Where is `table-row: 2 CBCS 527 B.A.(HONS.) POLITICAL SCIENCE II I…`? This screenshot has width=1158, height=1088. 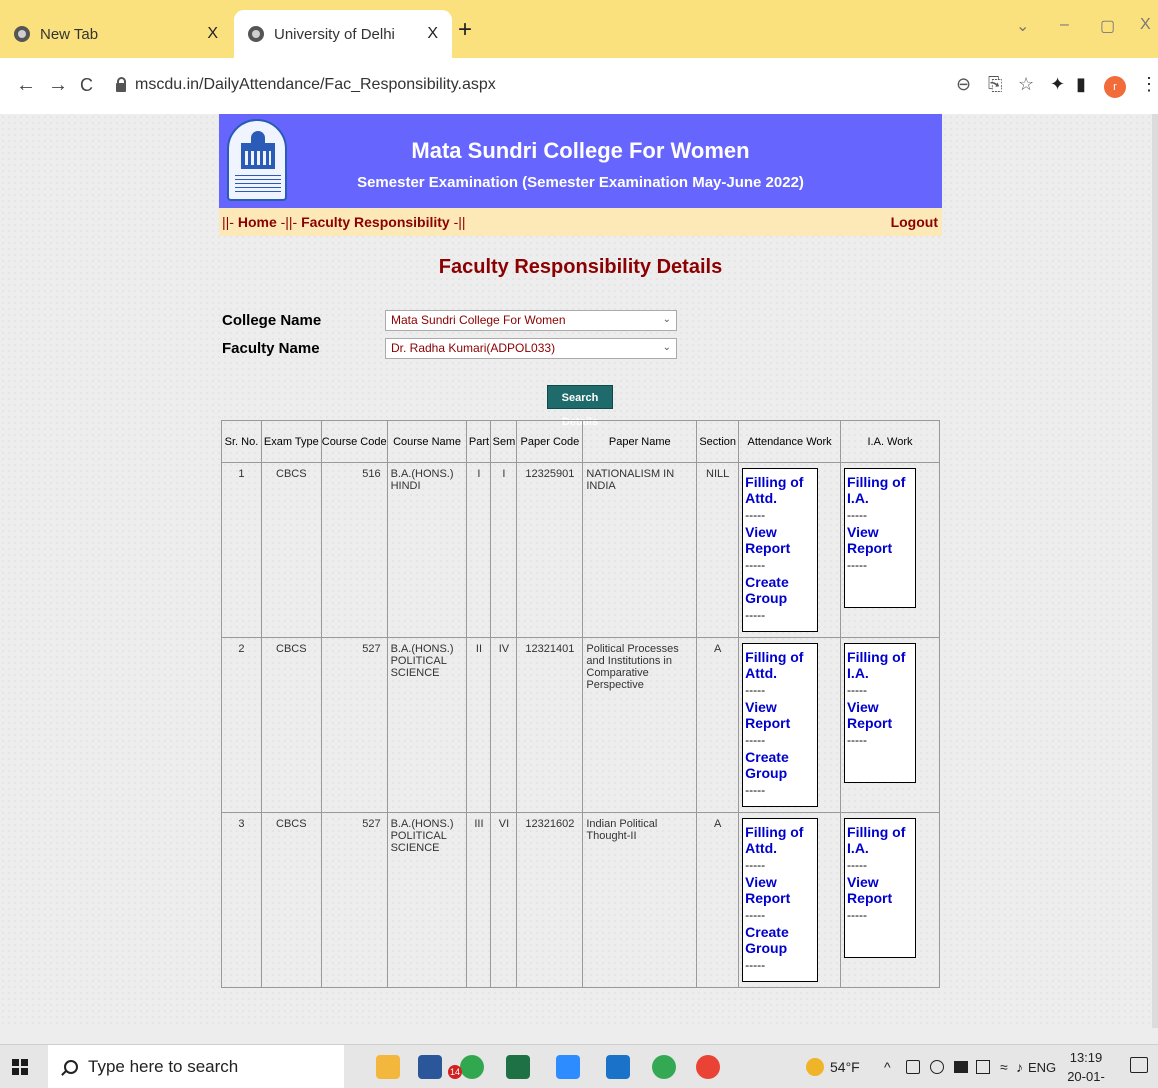 table-row: 2 CBCS 527 B.A.(HONS.) POLITICAL SCIENCE II I… is located at coordinates (580, 725).